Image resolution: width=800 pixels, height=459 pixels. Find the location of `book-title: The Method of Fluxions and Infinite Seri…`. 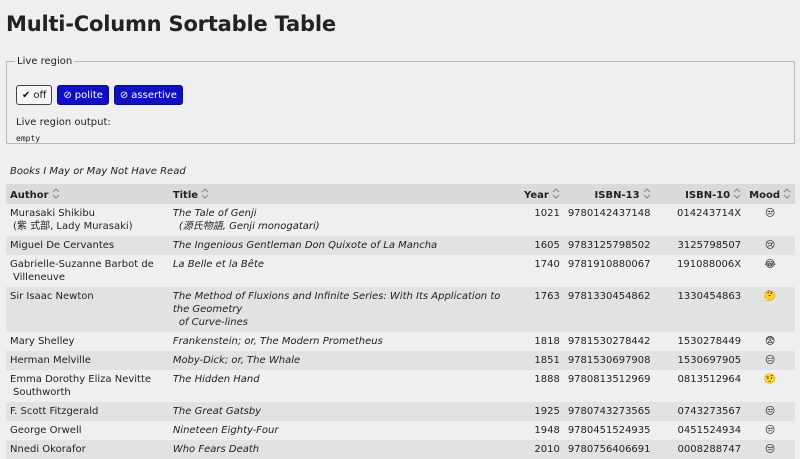

book-title: The Method of Fluxions and Infinite Seri… is located at coordinates (336, 303).